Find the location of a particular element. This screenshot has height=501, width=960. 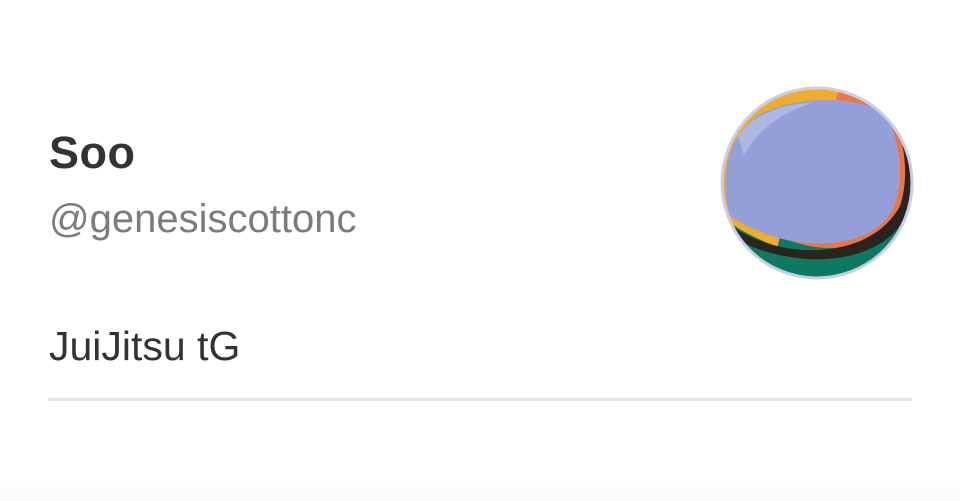

bottom-edge is located at coordinates (480, 490).